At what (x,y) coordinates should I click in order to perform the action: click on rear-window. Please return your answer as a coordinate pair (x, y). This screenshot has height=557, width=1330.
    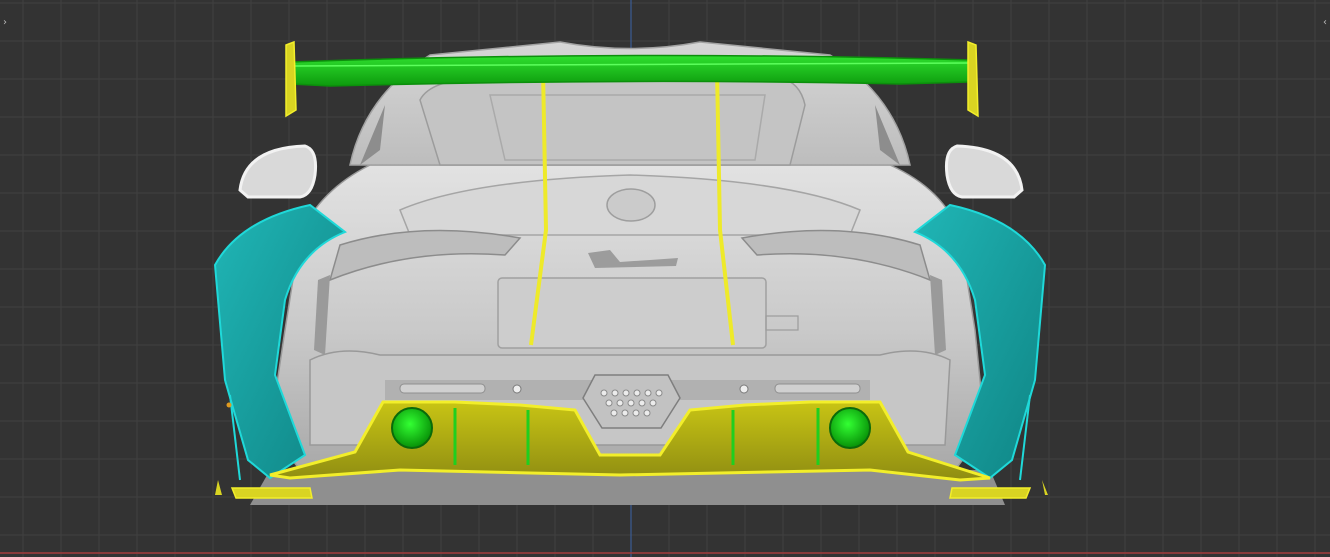
    Looking at the image, I should click on (612, 121).